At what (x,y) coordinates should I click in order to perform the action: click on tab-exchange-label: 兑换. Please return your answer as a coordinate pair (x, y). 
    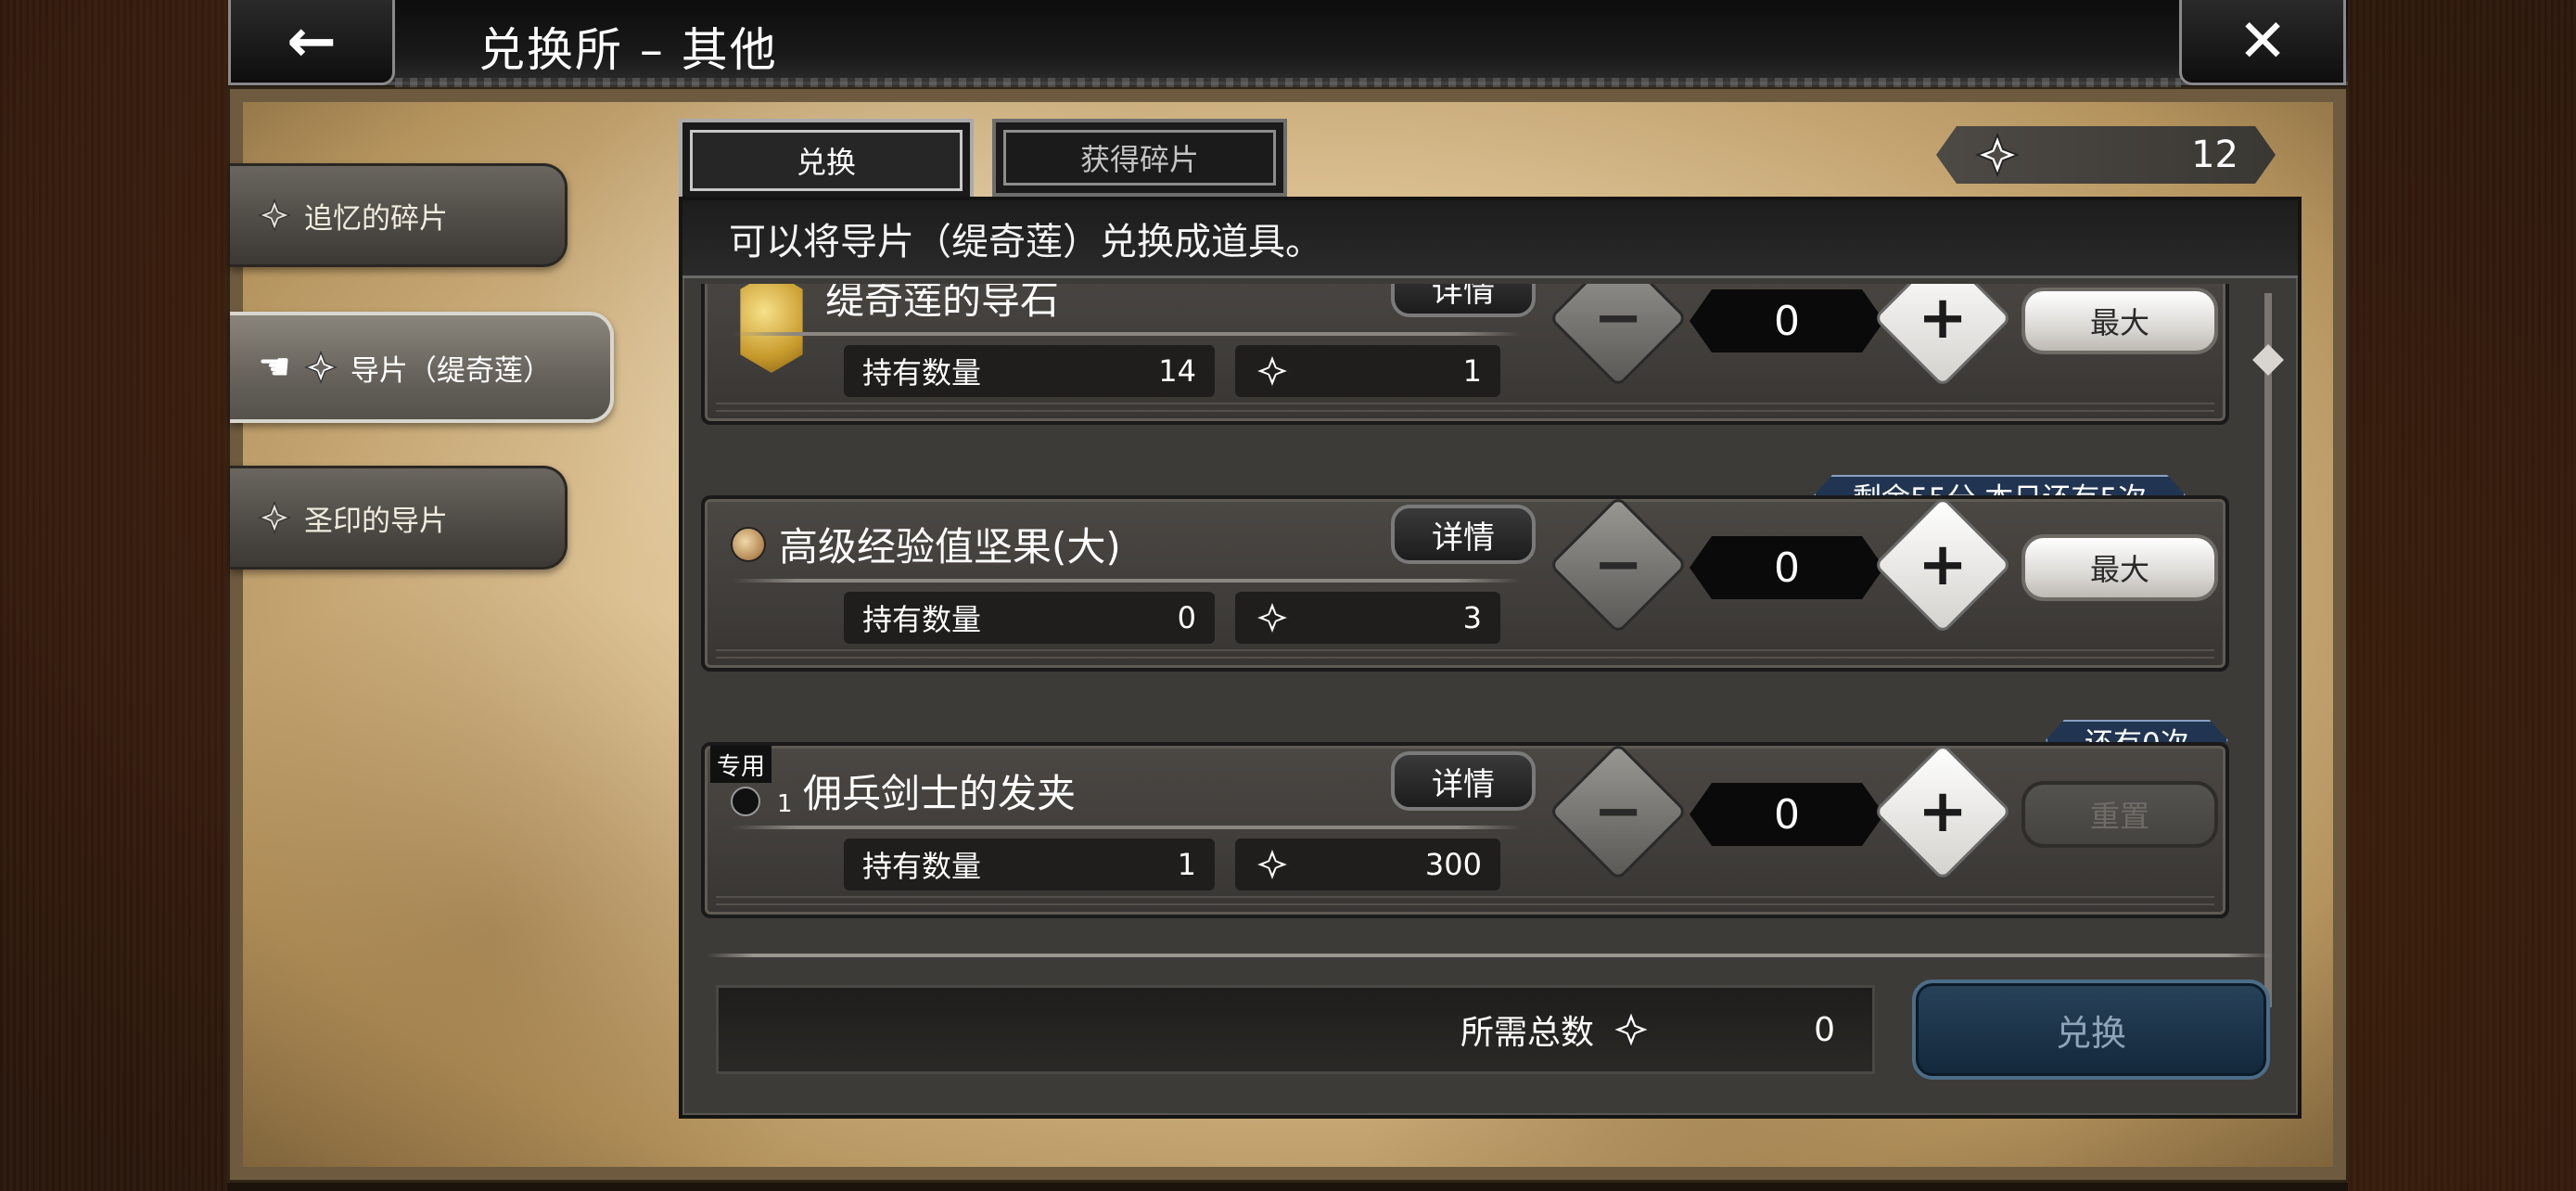
    Looking at the image, I should click on (826, 160).